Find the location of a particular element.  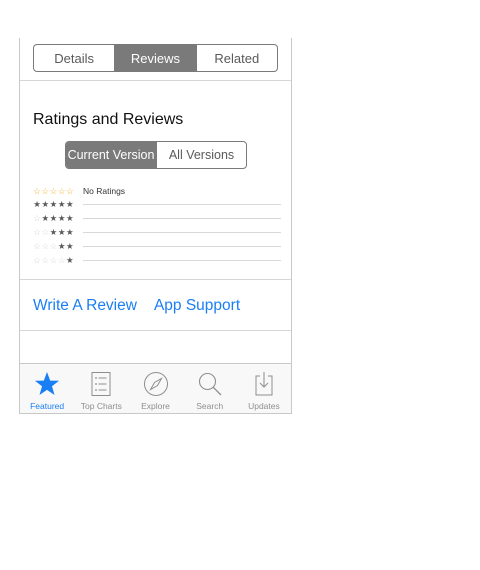

rating-row-4-star: ☆ ★ ★ ★ ★ is located at coordinates (157, 218).